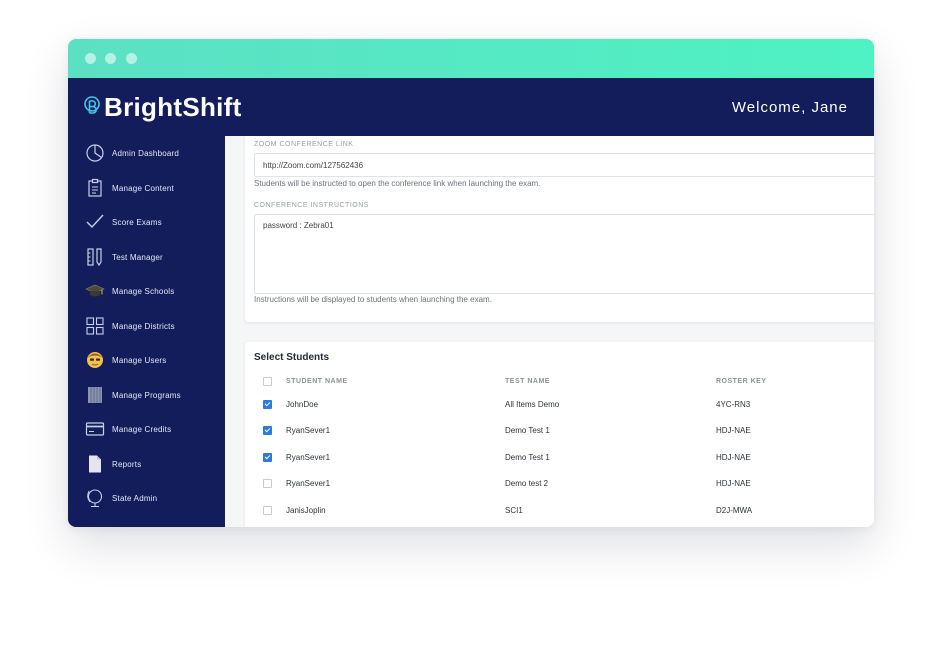  I want to click on window-dot-minimize, so click(110, 58).